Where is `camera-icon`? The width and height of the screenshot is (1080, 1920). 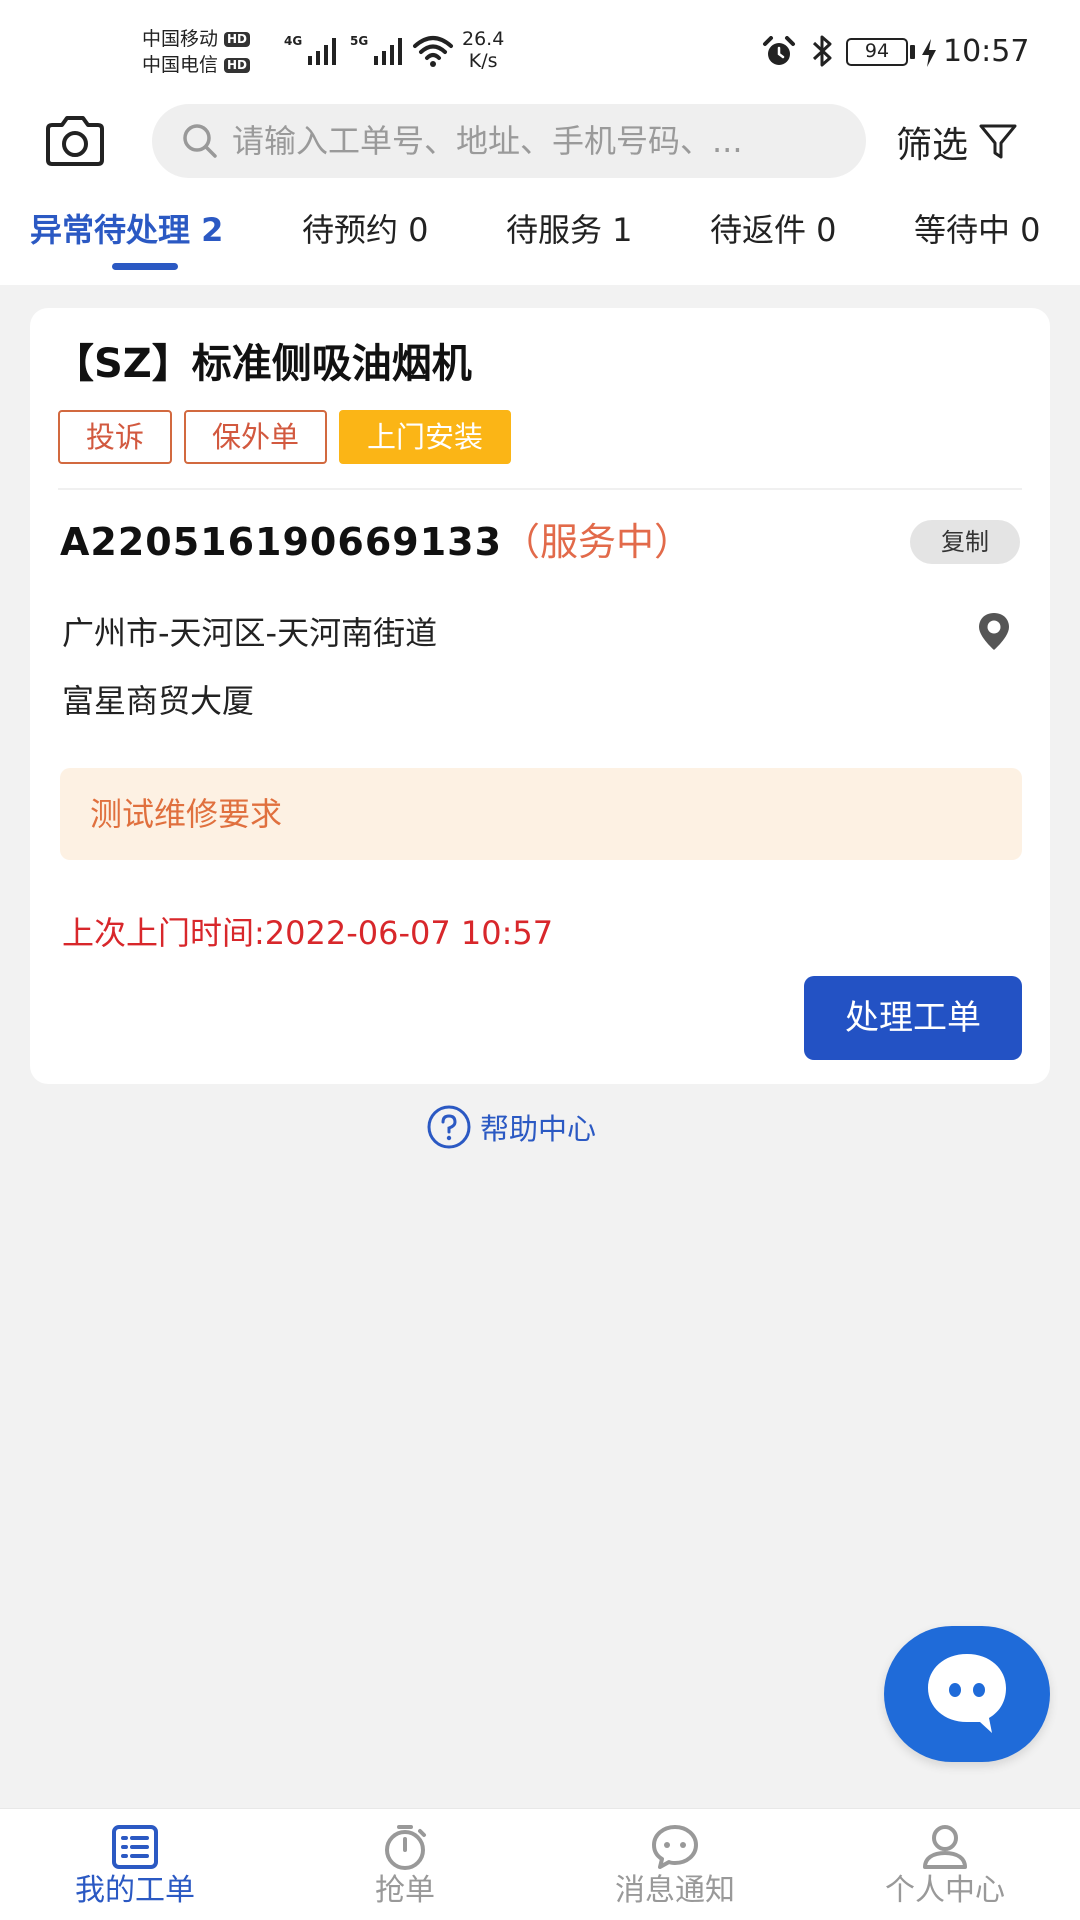
camera-icon is located at coordinates (75, 141).